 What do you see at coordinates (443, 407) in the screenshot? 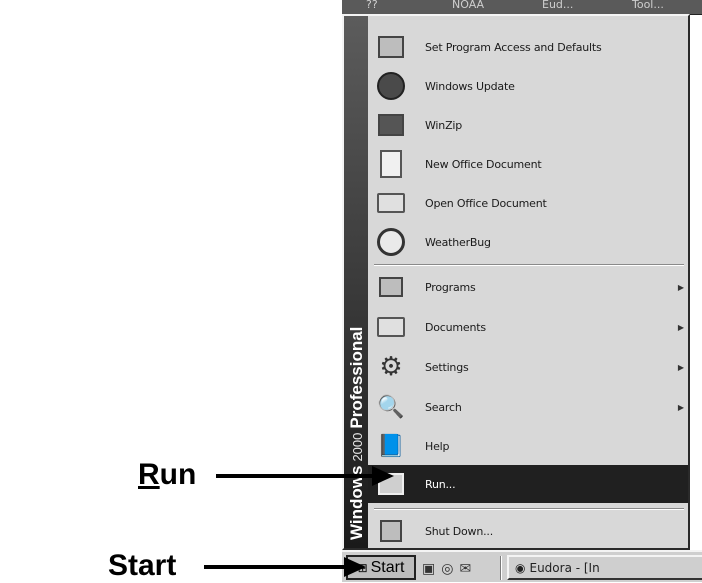
I see `menu-item-label: Search` at bounding box center [443, 407].